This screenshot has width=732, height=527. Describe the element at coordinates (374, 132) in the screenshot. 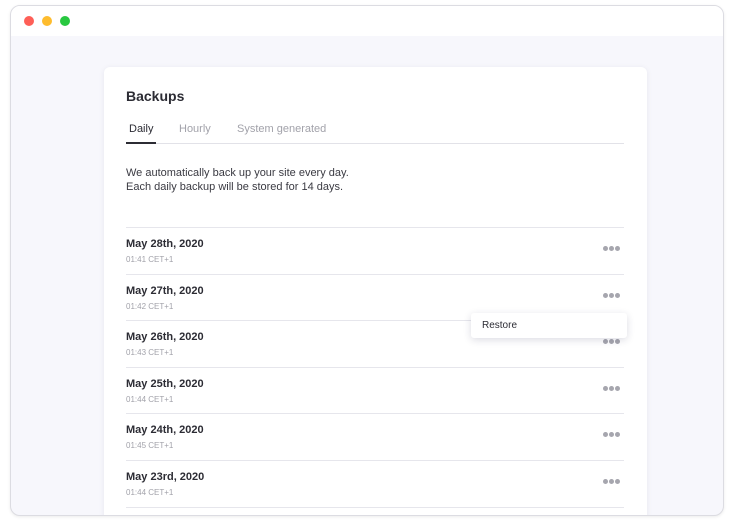

I see `tab-bar: Daily Hourly System generated` at that location.